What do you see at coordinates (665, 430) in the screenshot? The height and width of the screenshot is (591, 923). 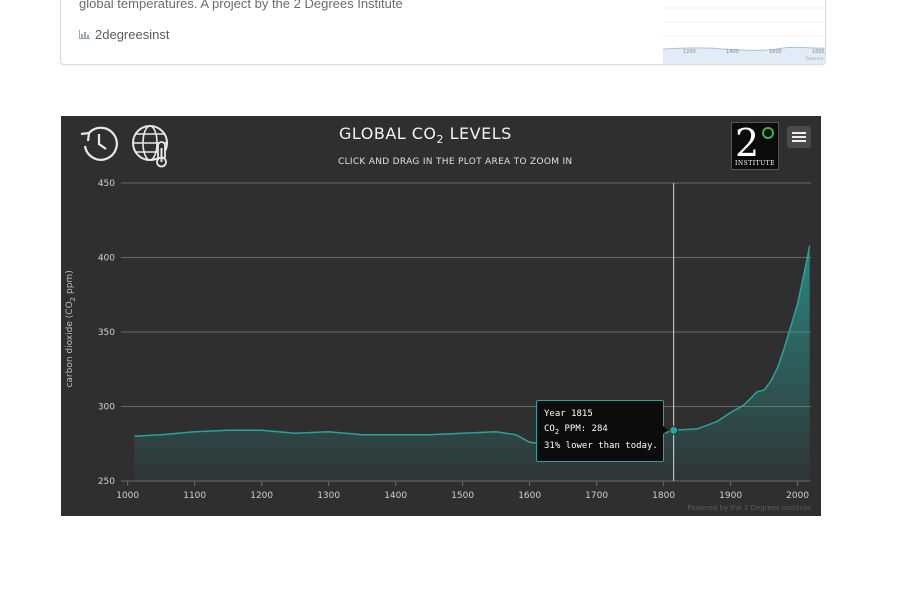 I see `tooltip-arrow` at bounding box center [665, 430].